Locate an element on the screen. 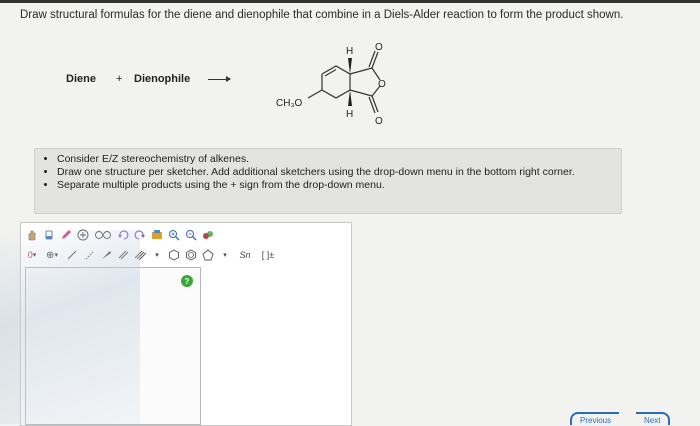  top-bar is located at coordinates (350, 1).